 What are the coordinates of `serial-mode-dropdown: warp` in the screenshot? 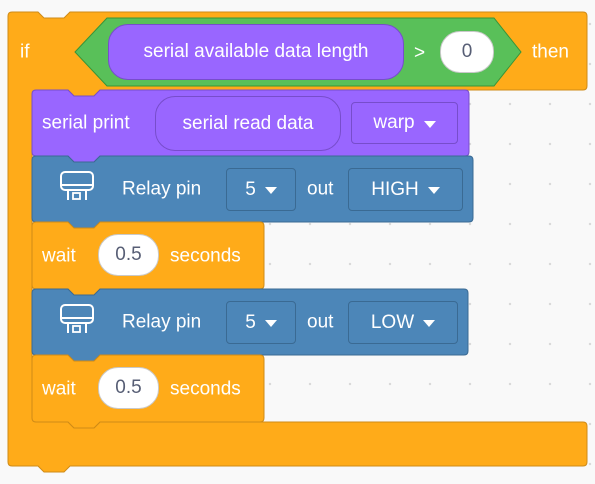 It's located at (404, 123).